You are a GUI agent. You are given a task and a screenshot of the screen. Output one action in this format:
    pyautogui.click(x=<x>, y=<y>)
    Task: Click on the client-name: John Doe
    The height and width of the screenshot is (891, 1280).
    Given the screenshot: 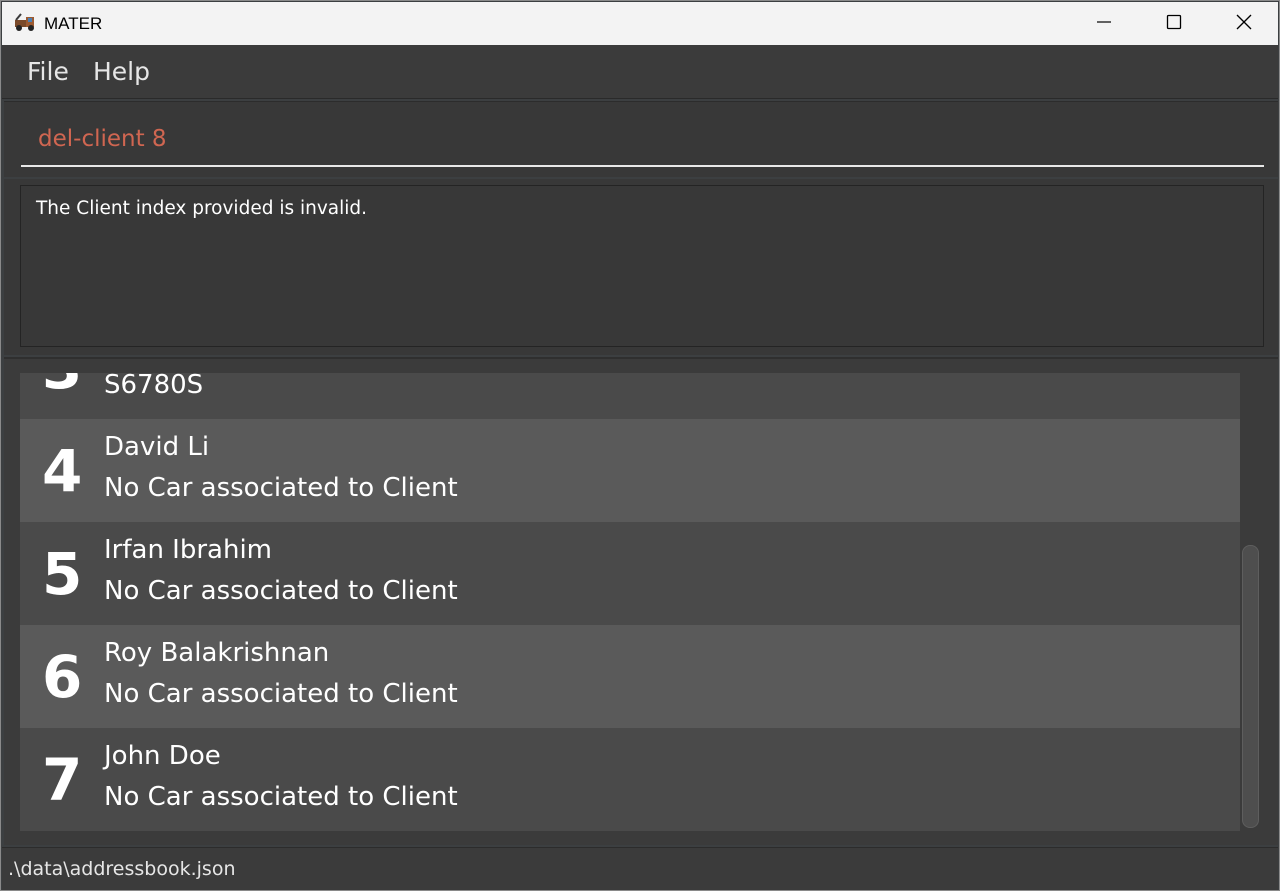 What is the action you would take?
    pyautogui.click(x=162, y=756)
    